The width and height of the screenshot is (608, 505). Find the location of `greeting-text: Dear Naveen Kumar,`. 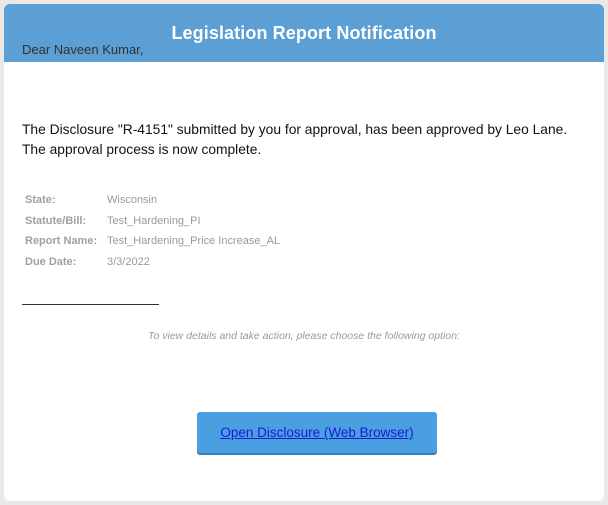

greeting-text: Dear Naveen Kumar, is located at coordinates (83, 49).